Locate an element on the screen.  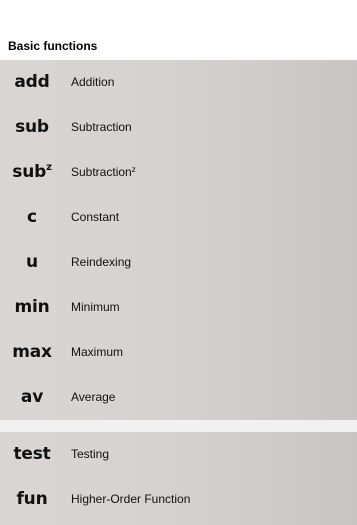
function-label: Average is located at coordinates (93, 397).